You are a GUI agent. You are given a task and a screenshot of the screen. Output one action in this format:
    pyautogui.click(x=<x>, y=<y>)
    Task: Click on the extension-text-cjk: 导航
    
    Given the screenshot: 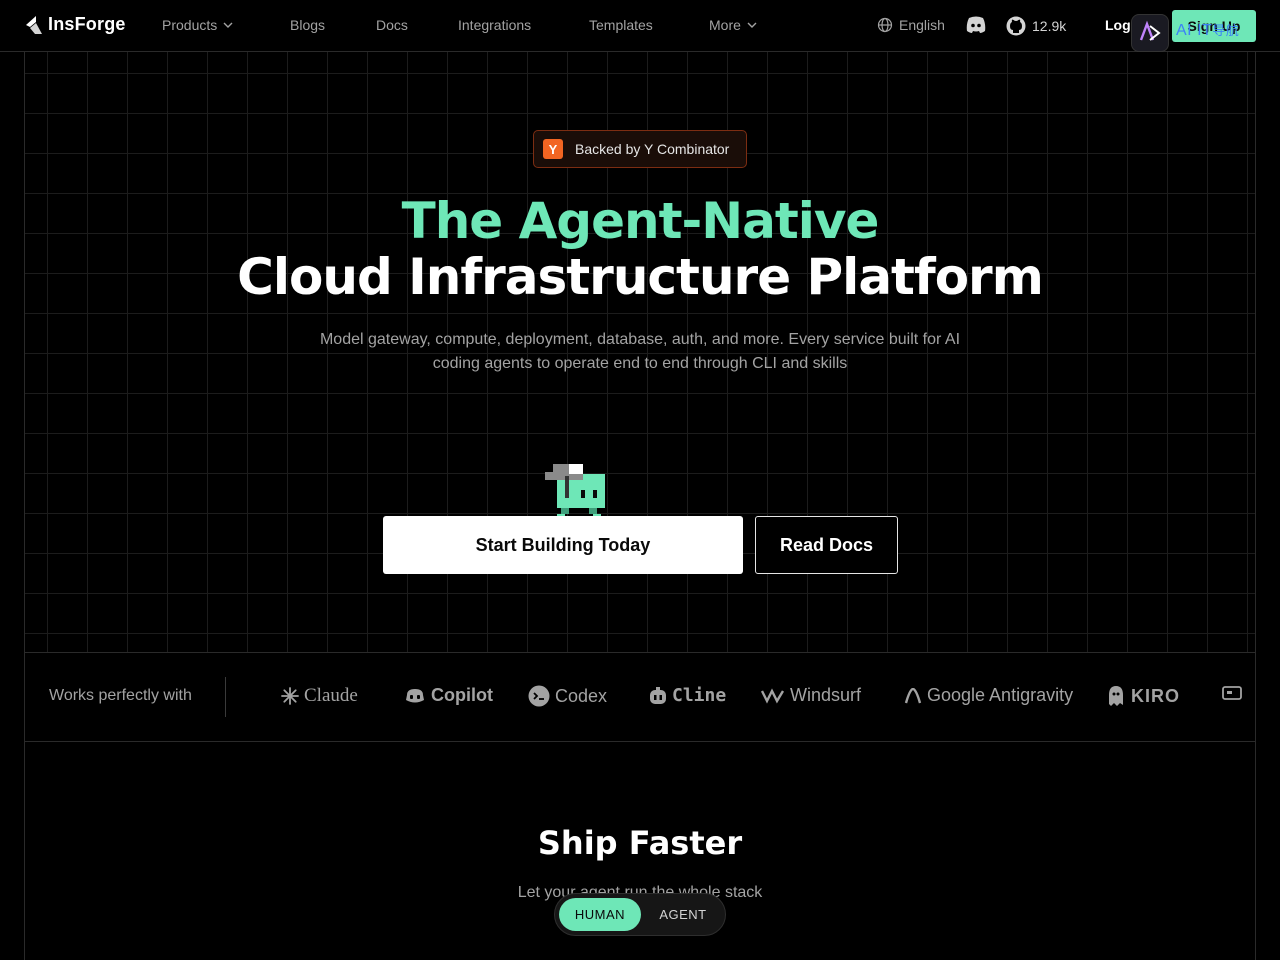 What is the action you would take?
    pyautogui.click(x=1226, y=30)
    